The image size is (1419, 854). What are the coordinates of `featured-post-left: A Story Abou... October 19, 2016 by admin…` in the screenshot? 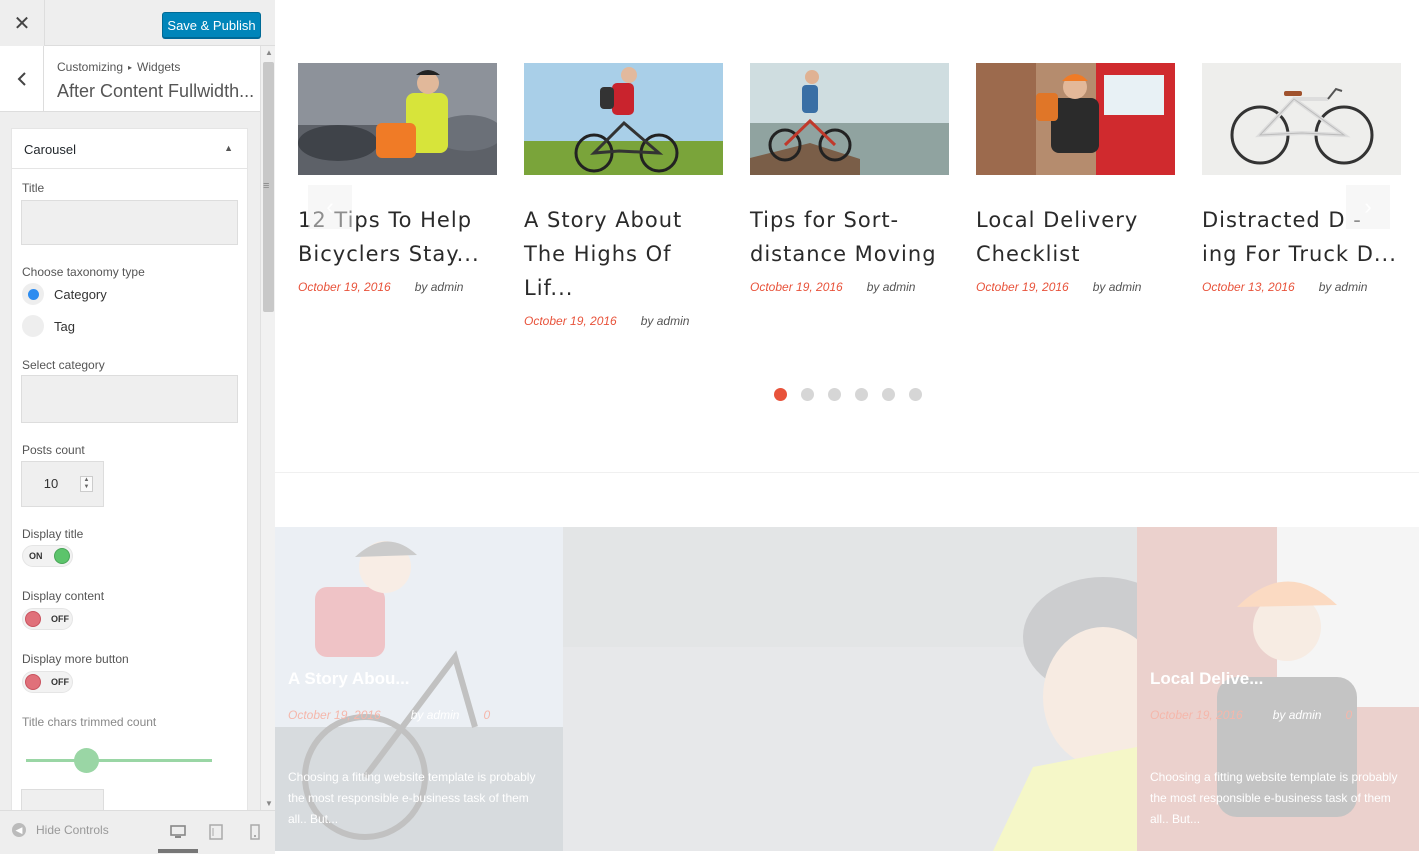 It's located at (419, 689).